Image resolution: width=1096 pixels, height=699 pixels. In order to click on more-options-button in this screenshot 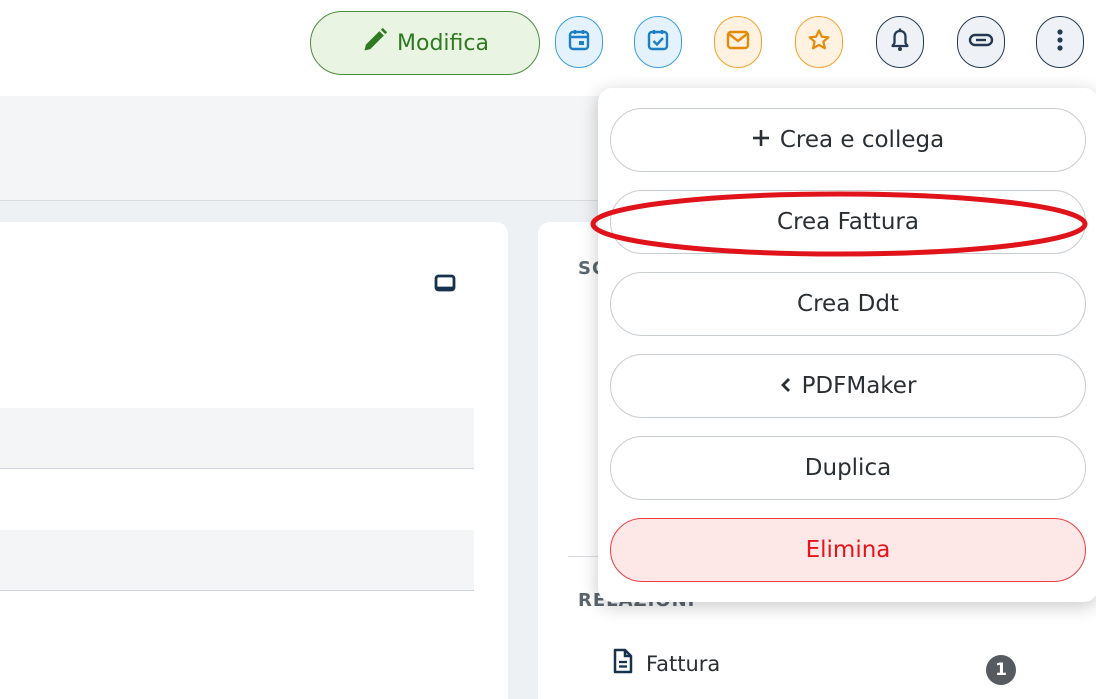, I will do `click(1060, 42)`.